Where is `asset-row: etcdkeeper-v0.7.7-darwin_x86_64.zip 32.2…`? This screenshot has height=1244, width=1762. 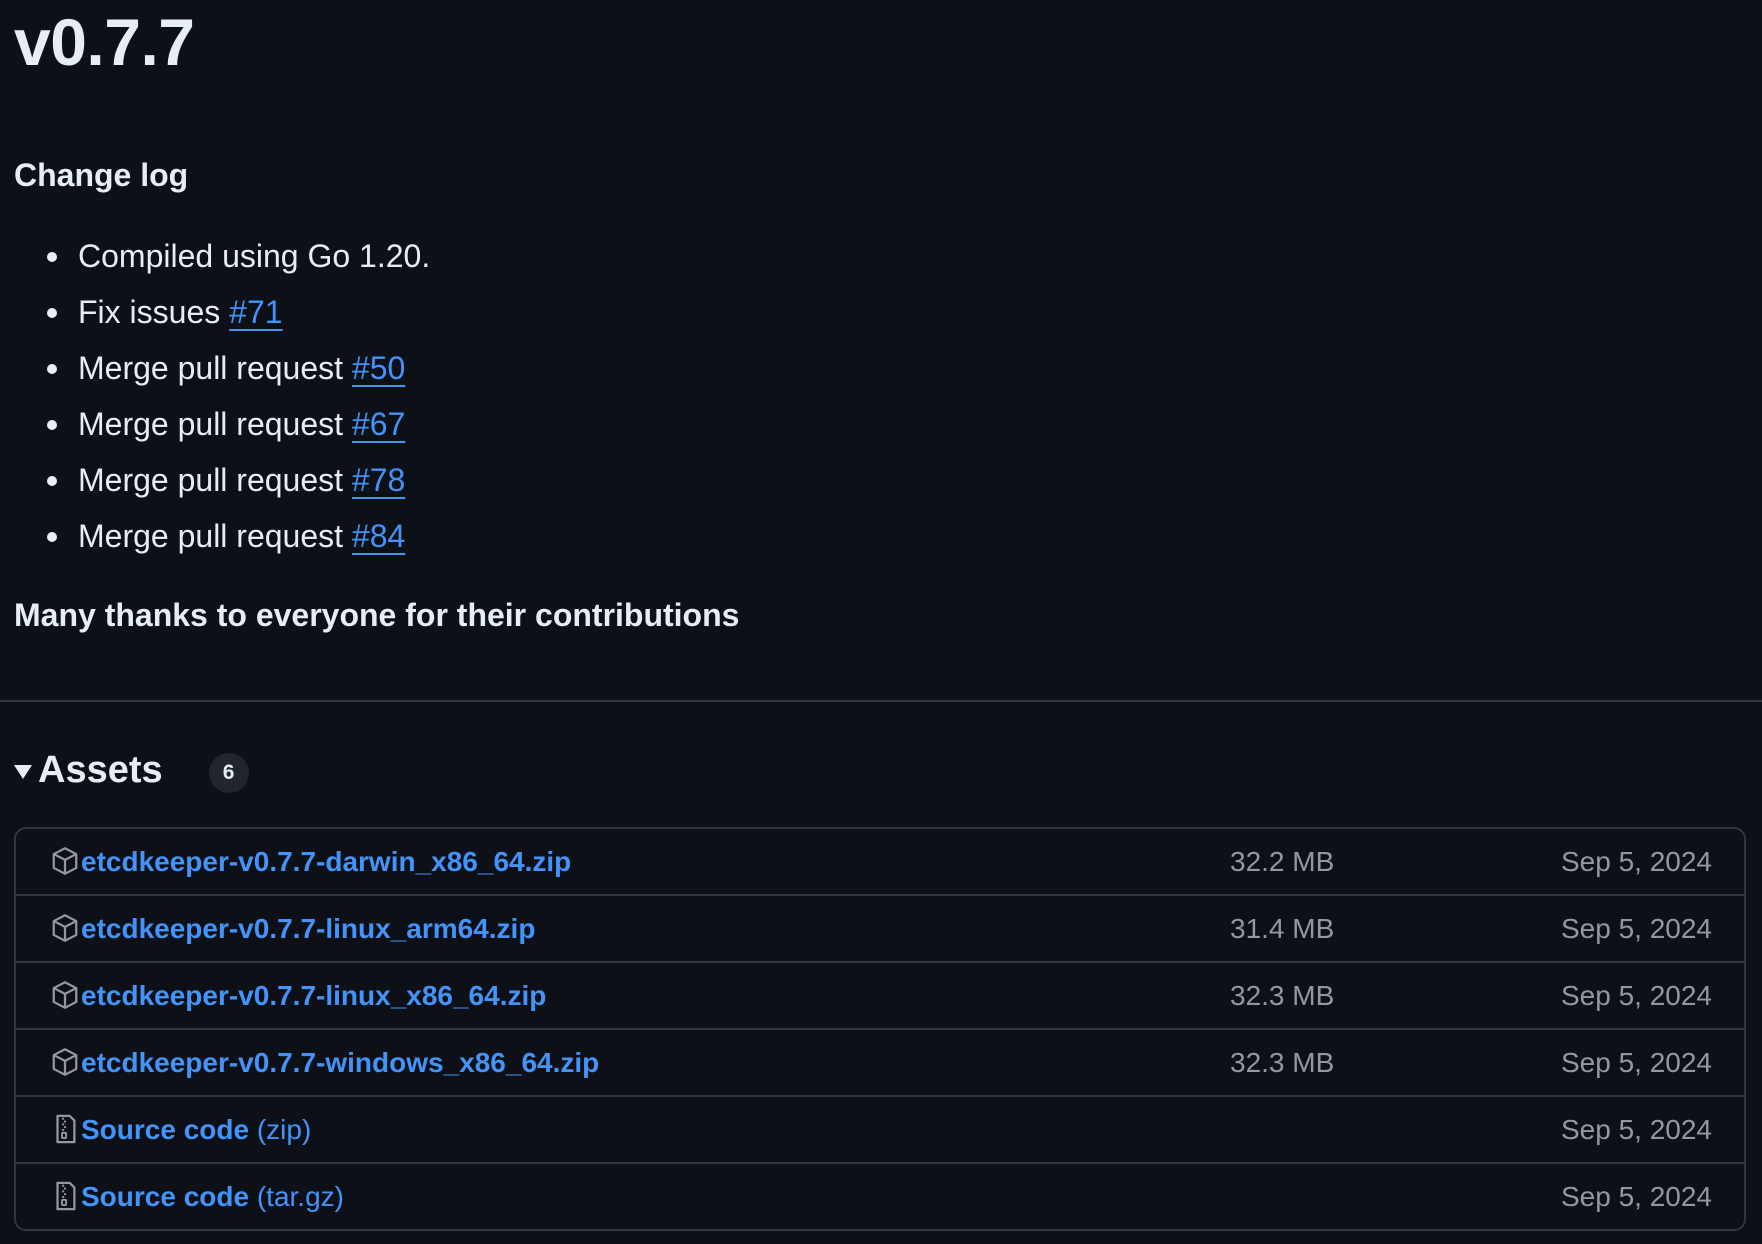 asset-row: etcdkeeper-v0.7.7-darwin_x86_64.zip 32.2… is located at coordinates (880, 861).